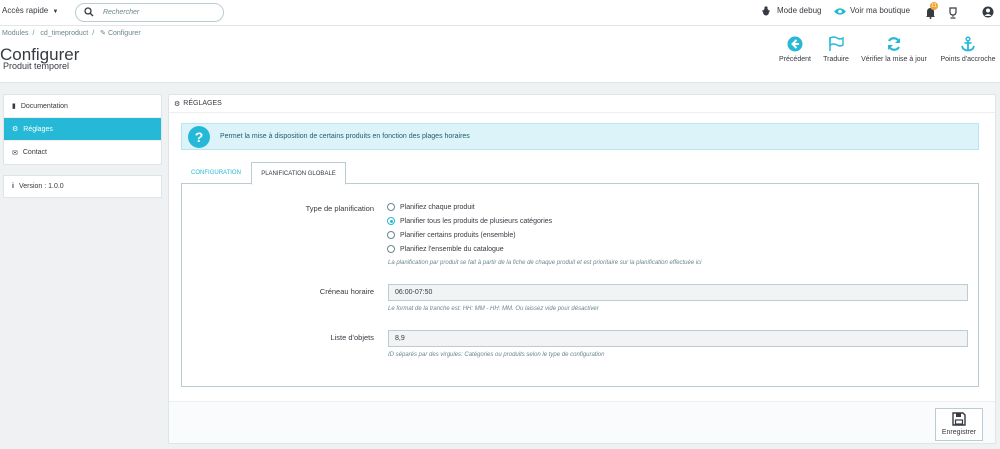 The height and width of the screenshot is (449, 1000). I want to click on sidebar-item-contact: ✉ Contact, so click(82, 152).